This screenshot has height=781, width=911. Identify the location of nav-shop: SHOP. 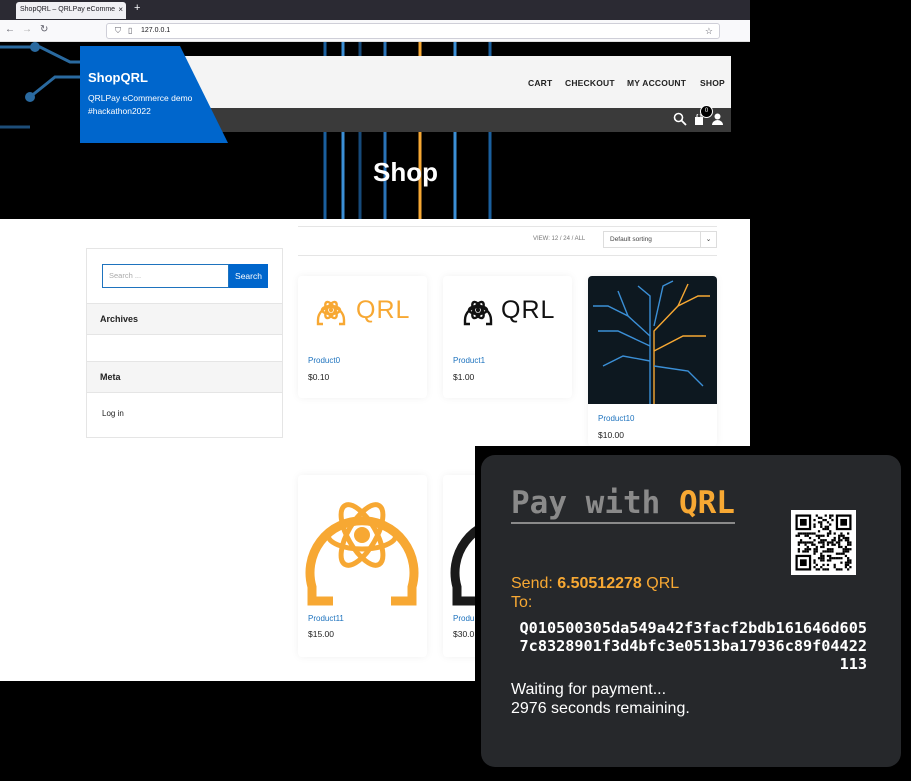
(712, 83).